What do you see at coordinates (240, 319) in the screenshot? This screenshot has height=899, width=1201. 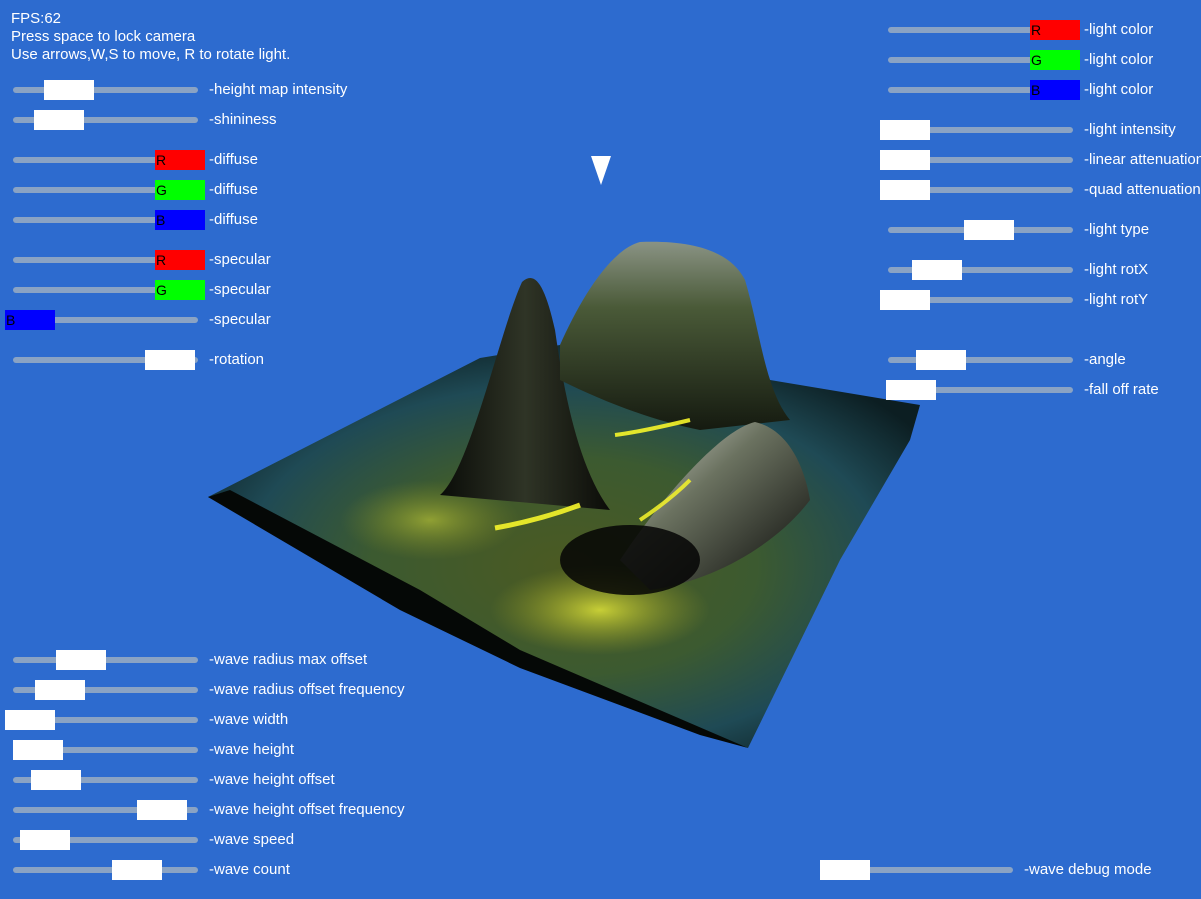 I see `slider-label: -specular` at bounding box center [240, 319].